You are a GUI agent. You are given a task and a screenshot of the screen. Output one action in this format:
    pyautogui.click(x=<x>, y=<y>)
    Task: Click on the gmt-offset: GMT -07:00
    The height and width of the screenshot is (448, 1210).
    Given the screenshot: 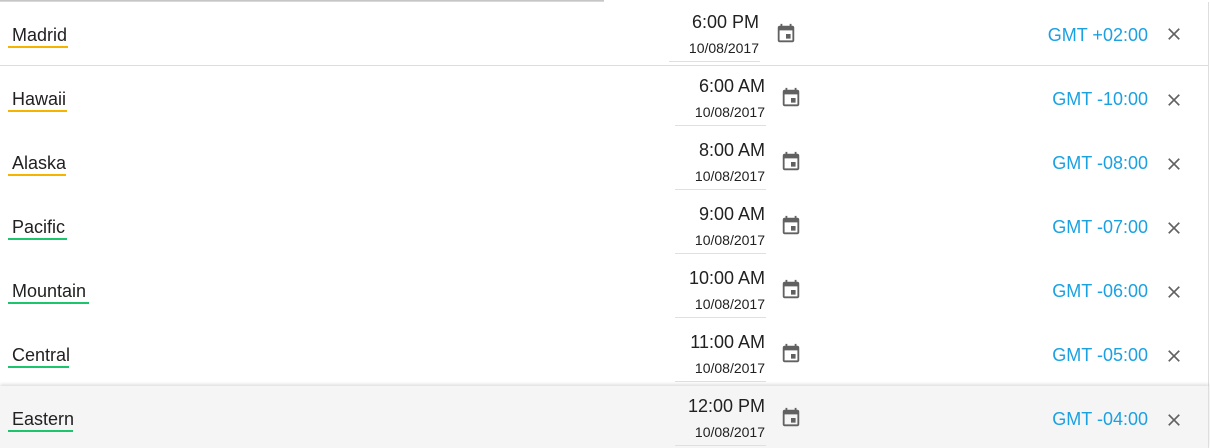 What is the action you would take?
    pyautogui.click(x=1100, y=227)
    